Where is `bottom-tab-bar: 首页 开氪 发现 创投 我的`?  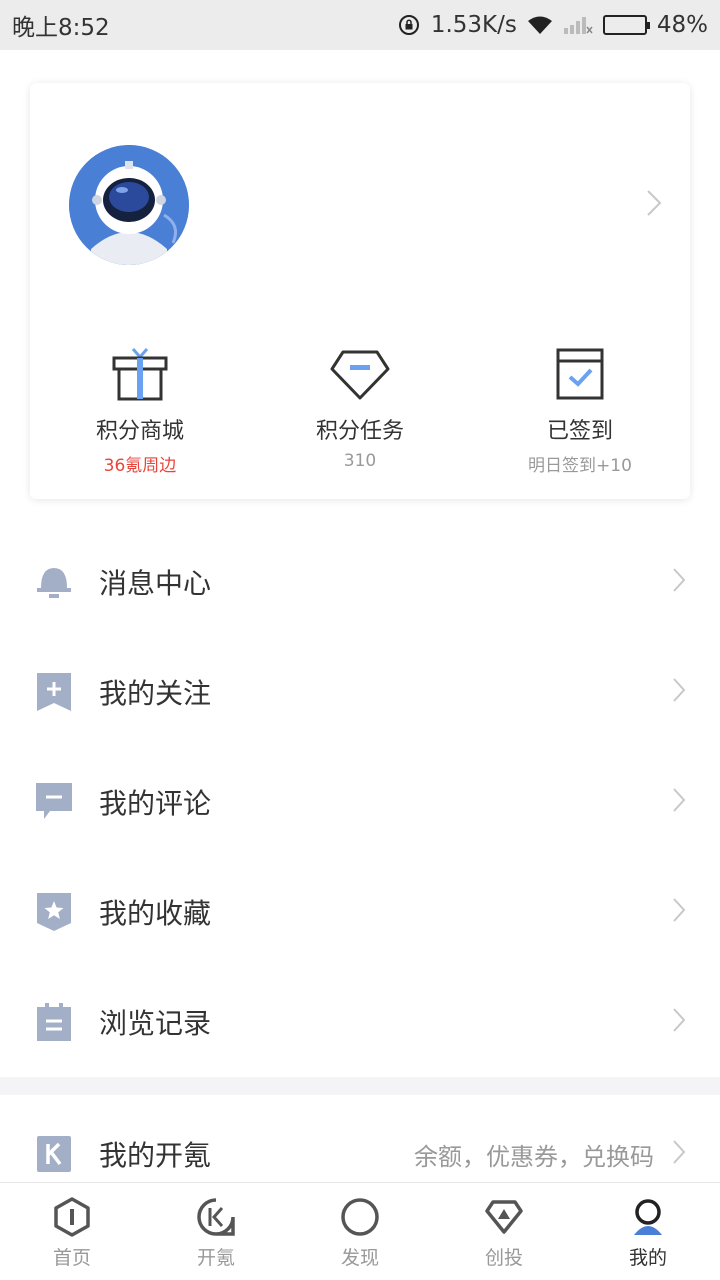
bottom-tab-bar: 首页 开氪 发现 创投 我的 is located at coordinates (360, 1231).